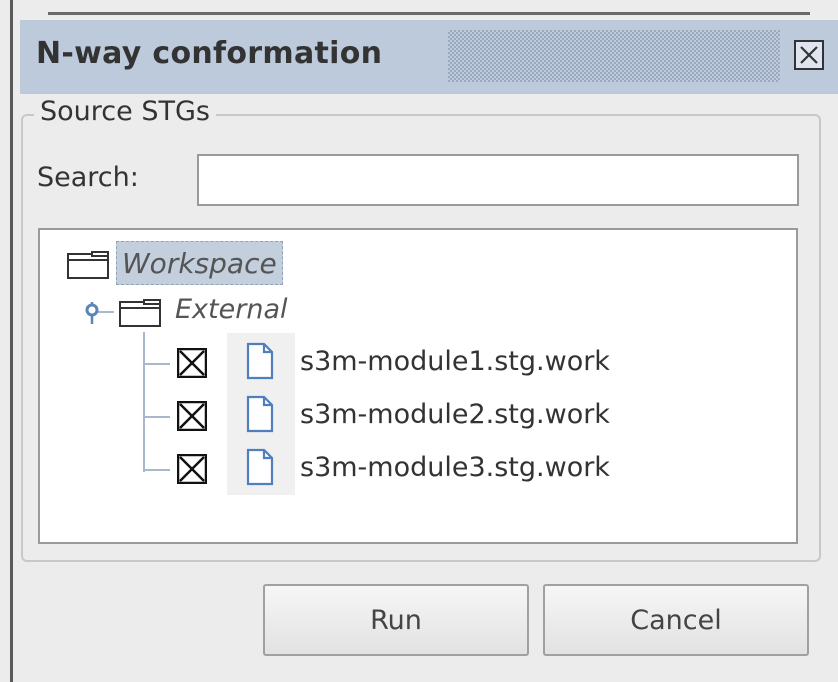 Image resolution: width=838 pixels, height=682 pixels. Describe the element at coordinates (88, 265) in the screenshot. I see `workspace-folder-icon` at that location.